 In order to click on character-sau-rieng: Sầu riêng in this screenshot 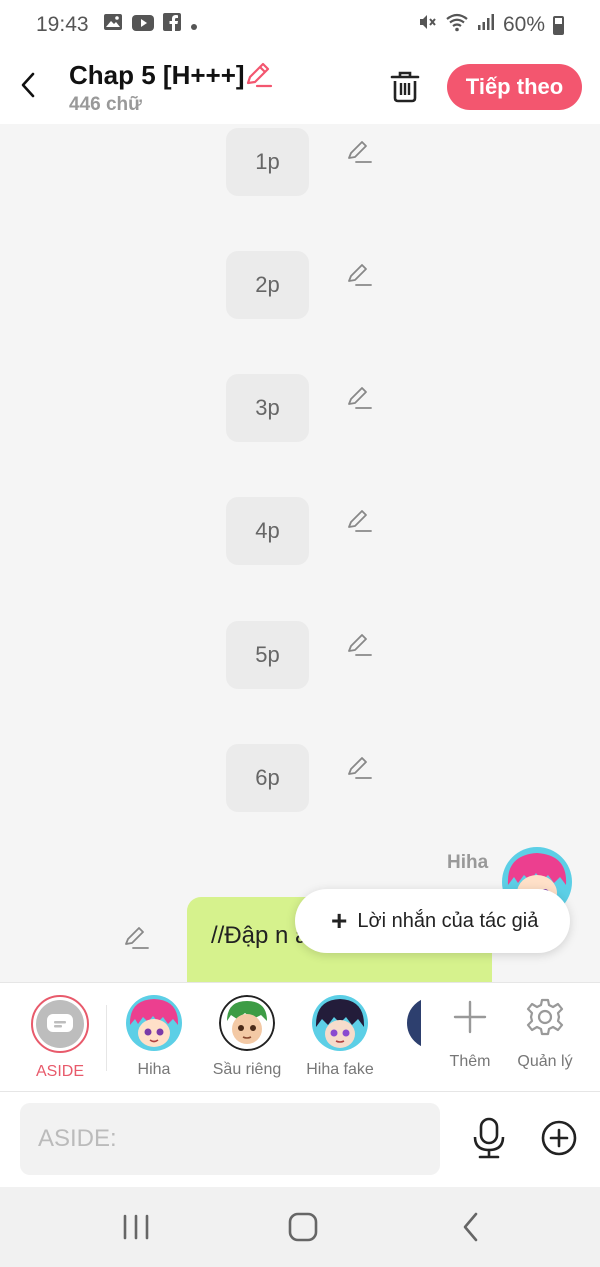, I will do `click(247, 1037)`.